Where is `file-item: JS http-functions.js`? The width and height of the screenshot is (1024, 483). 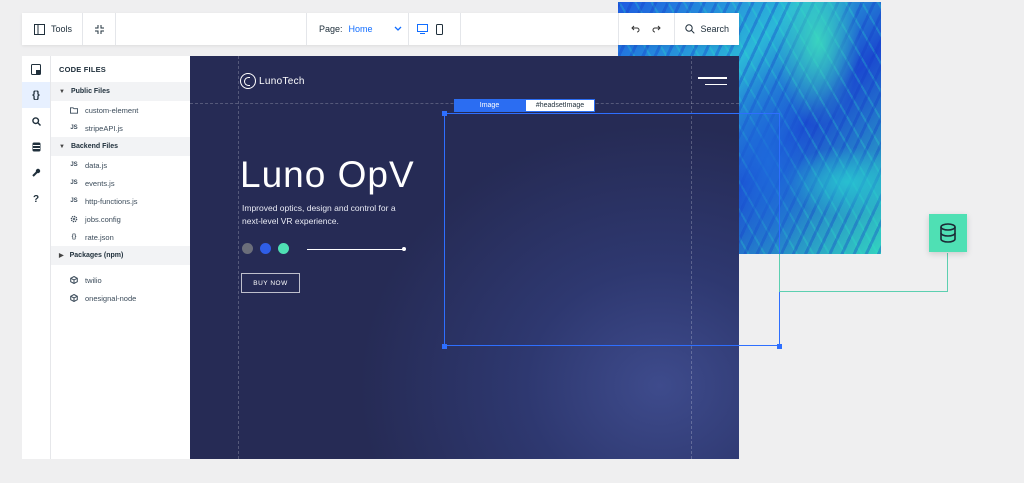
file-item: JS http-functions.js is located at coordinates (120, 201).